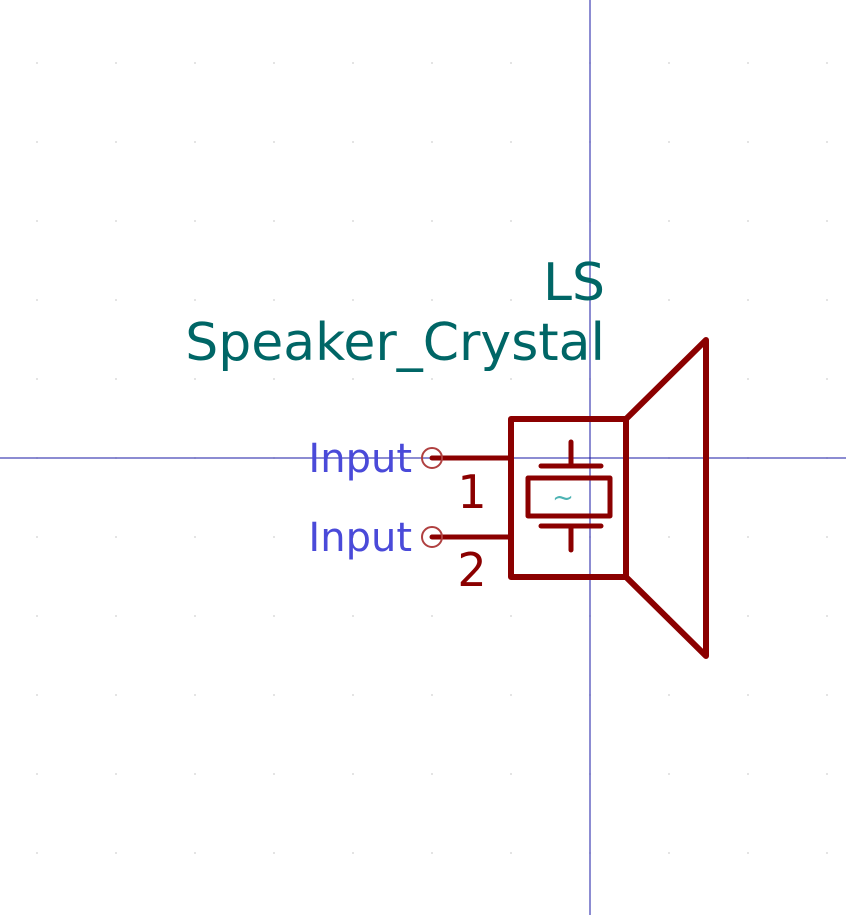  What do you see at coordinates (471, 570) in the screenshot?
I see `pin-2-number: 2` at bounding box center [471, 570].